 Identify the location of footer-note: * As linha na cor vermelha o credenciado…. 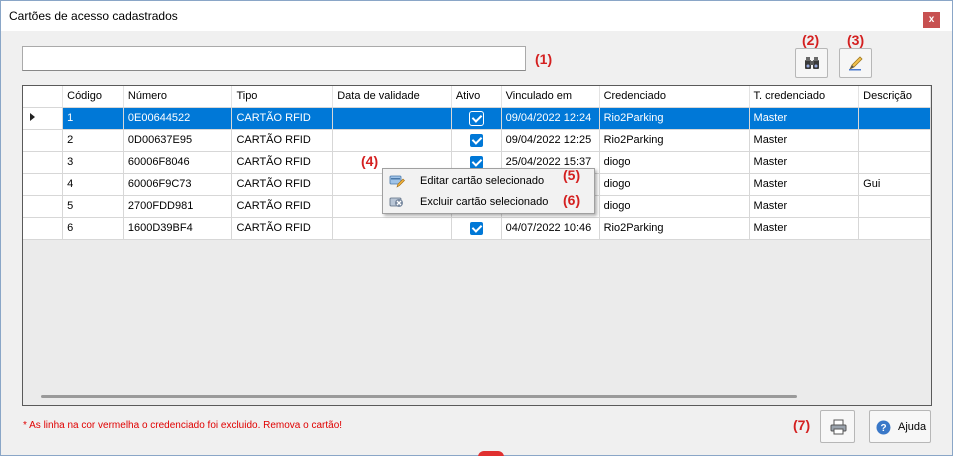
(183, 425).